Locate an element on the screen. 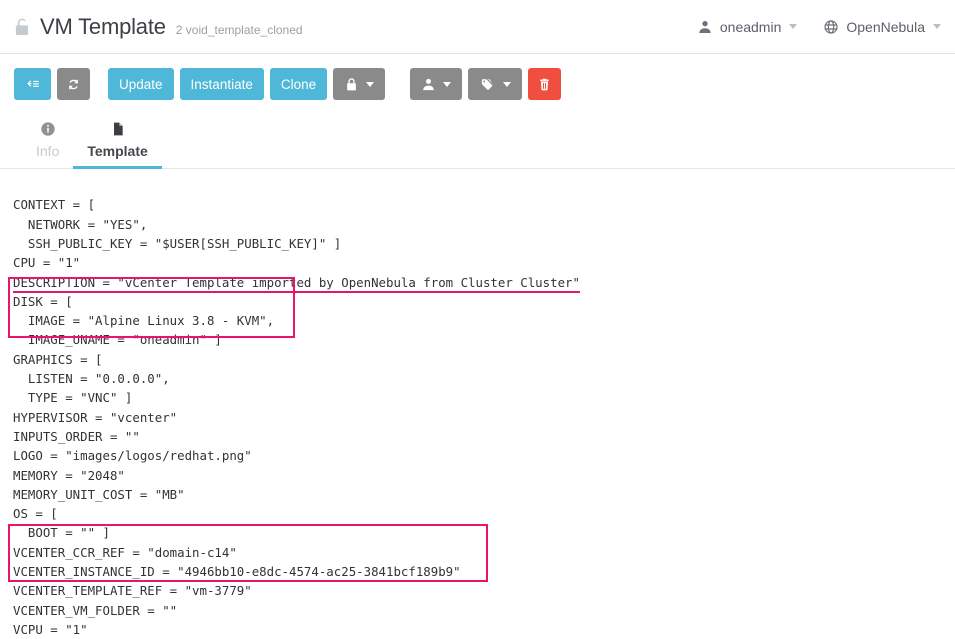 This screenshot has height=639, width=955. tag-icon is located at coordinates (487, 84).